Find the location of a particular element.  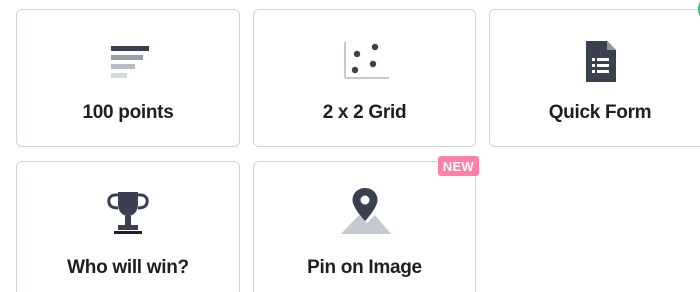

card-who-will-win: Who will win? is located at coordinates (128, 226).